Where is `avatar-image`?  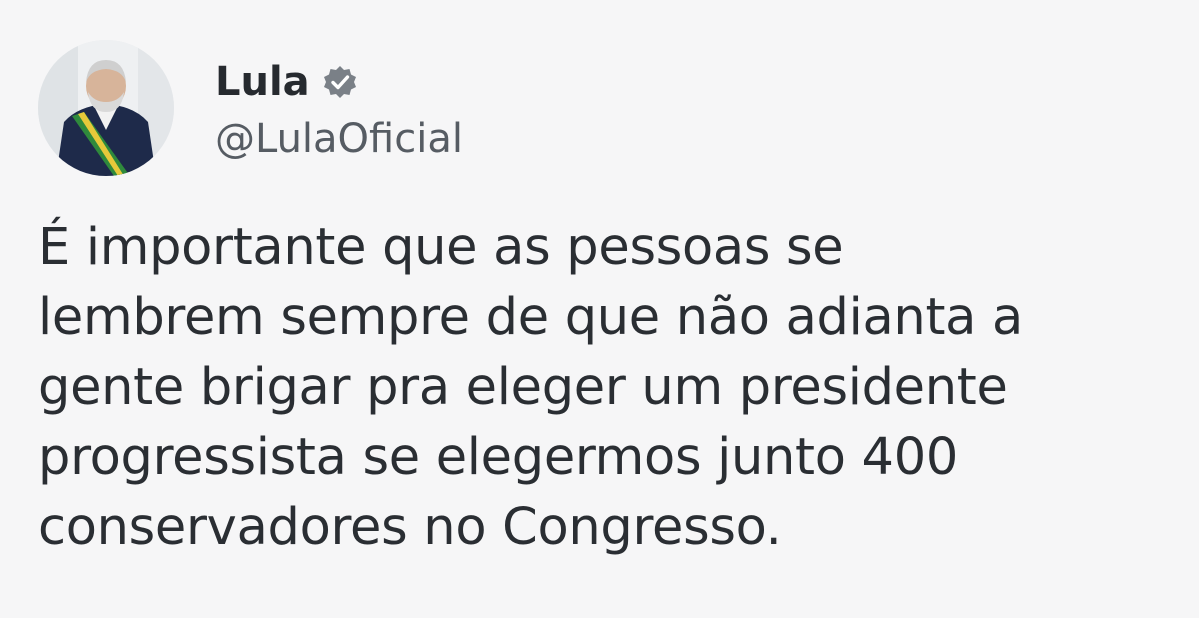
avatar-image is located at coordinates (106, 108).